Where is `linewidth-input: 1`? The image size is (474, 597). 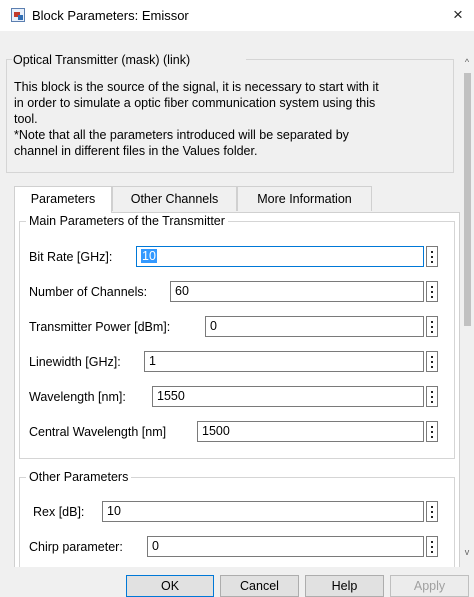 linewidth-input: 1 is located at coordinates (284, 361).